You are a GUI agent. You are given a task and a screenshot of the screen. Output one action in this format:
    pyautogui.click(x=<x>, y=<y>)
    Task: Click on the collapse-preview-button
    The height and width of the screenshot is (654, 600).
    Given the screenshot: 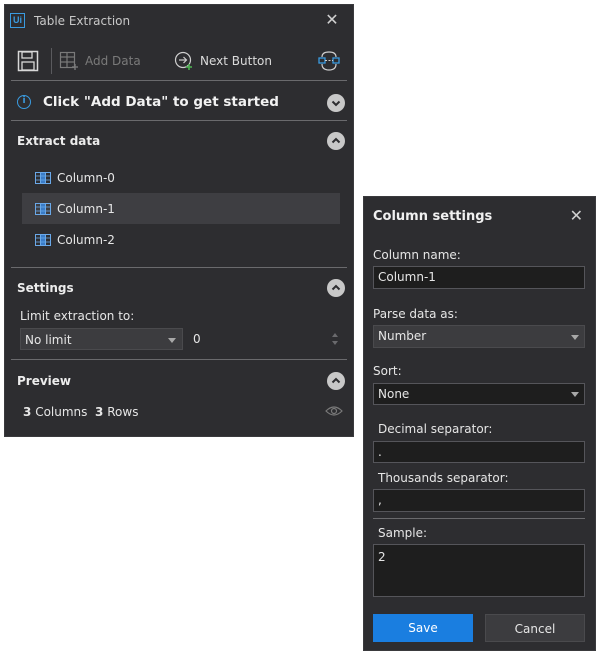 What is the action you would take?
    pyautogui.click(x=336, y=381)
    